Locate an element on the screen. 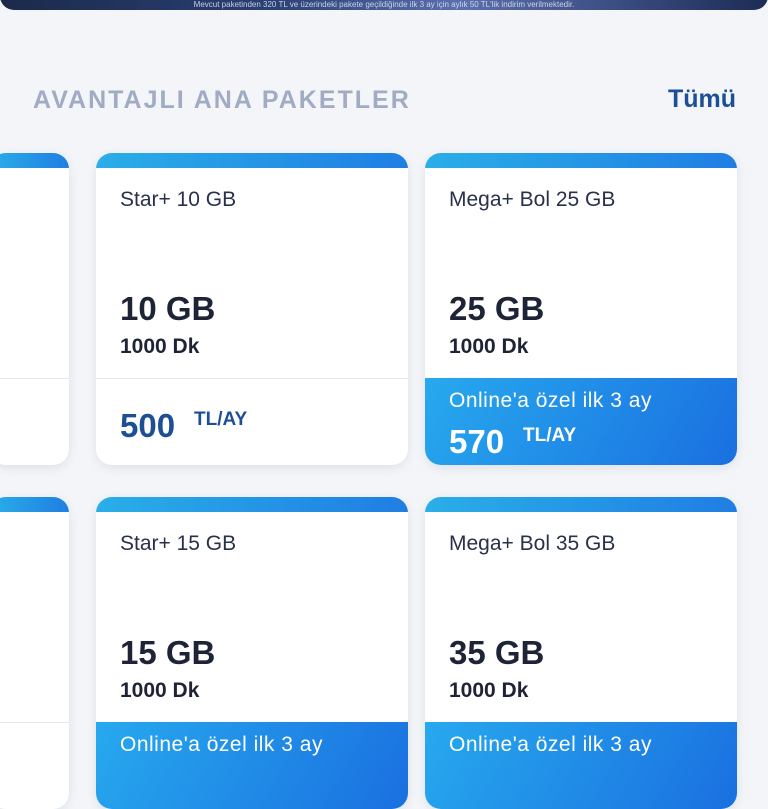  data-amount: 10 GB is located at coordinates (168, 308).